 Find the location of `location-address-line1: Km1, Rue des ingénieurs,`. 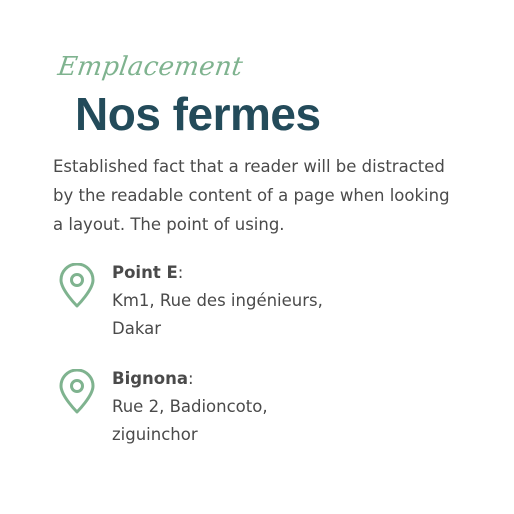

location-address-line1: Km1, Rue des ingénieurs, is located at coordinates (217, 300).